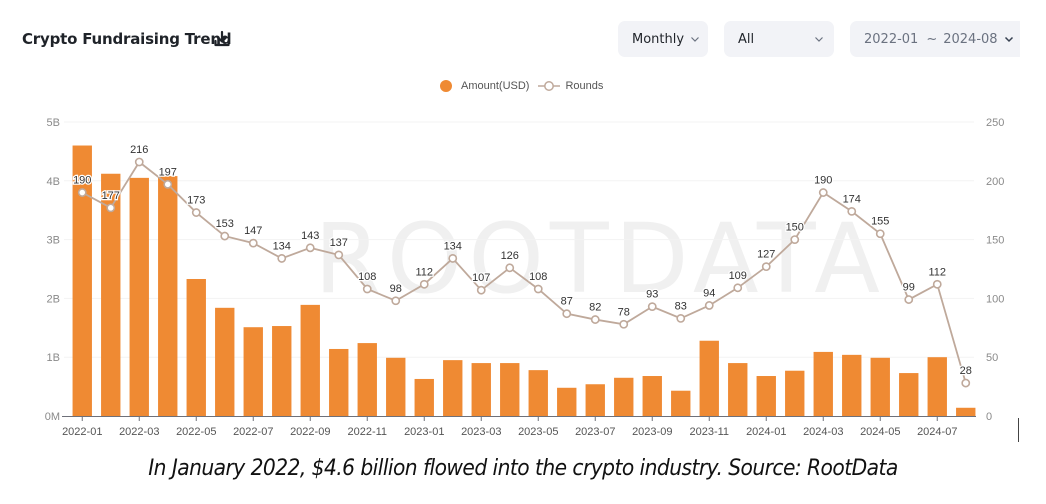 The image size is (1046, 504). What do you see at coordinates (52, 270) in the screenshot?
I see `y-axis-left: 0M 1B 2B 3B 4B 5B` at bounding box center [52, 270].